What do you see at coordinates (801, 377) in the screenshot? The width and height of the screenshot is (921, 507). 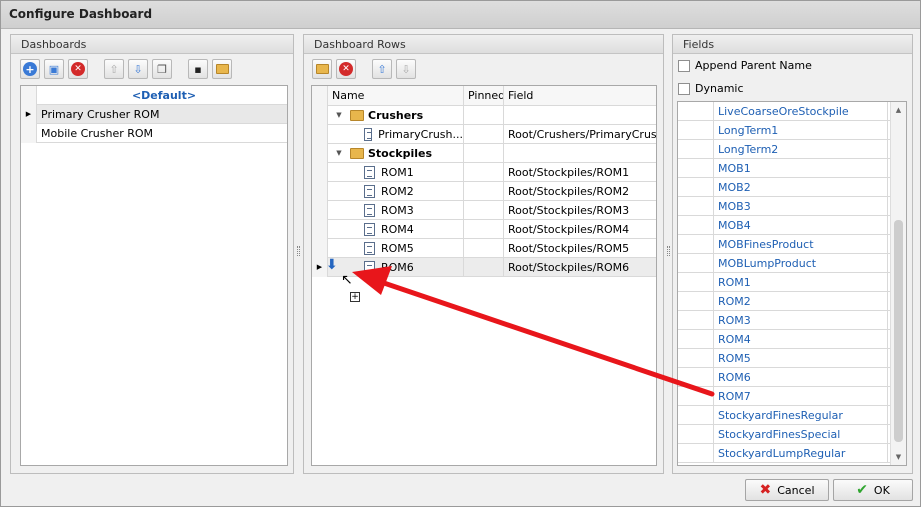 I see `field-name: ROM6` at bounding box center [801, 377].